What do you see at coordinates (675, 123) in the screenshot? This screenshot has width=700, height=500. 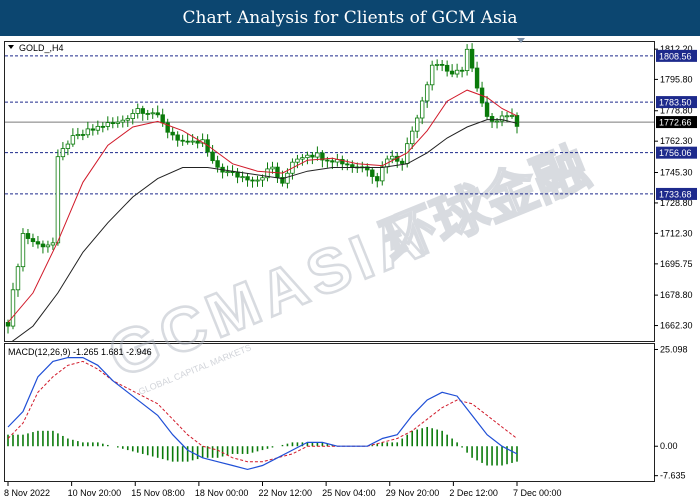 I see `current-price-label: 1772.66` at bounding box center [675, 123].